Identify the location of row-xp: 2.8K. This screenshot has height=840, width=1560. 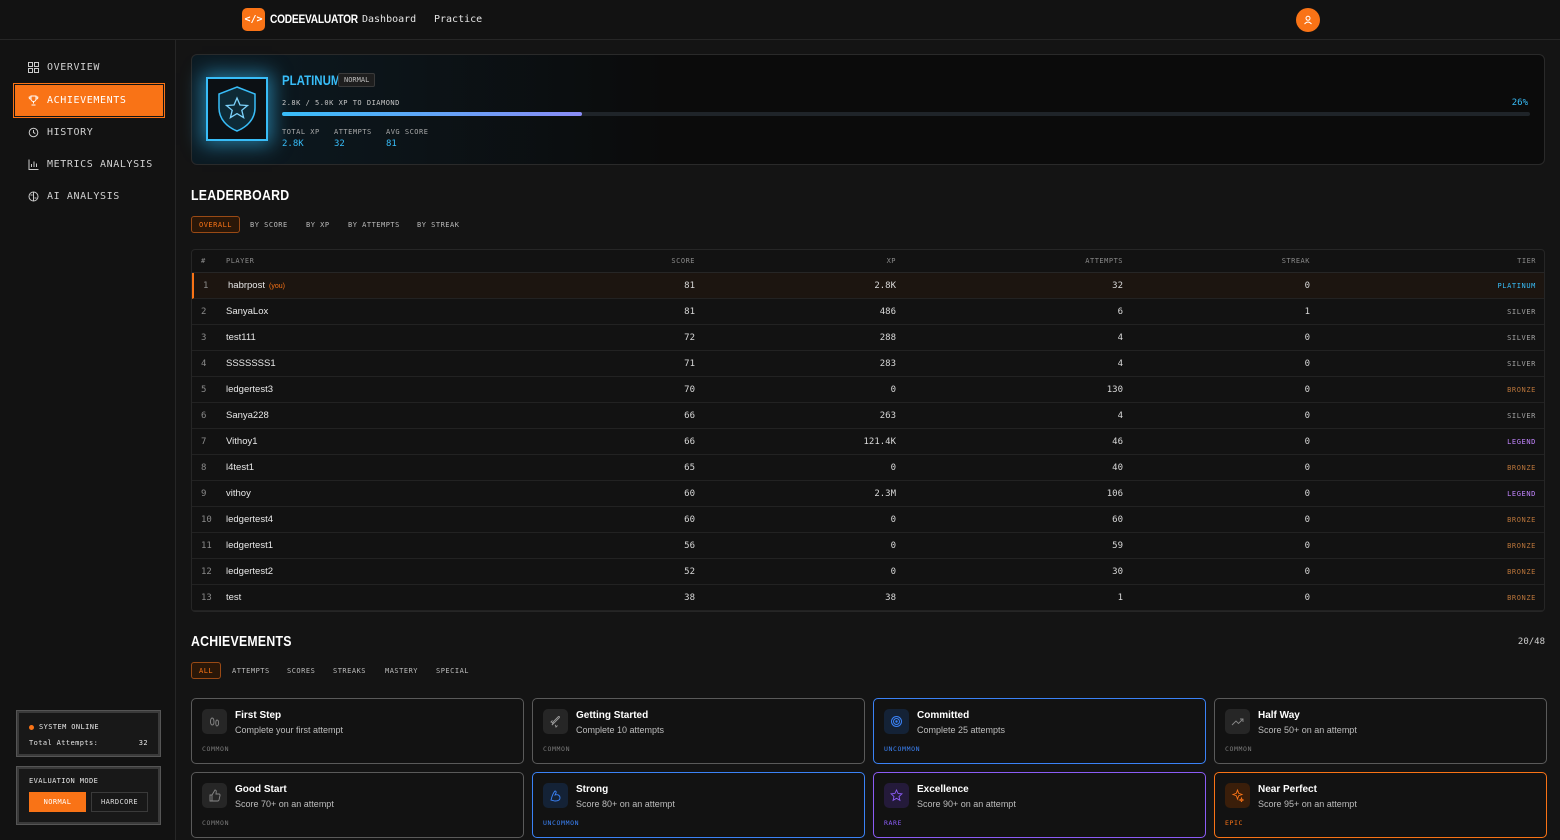
(885, 286).